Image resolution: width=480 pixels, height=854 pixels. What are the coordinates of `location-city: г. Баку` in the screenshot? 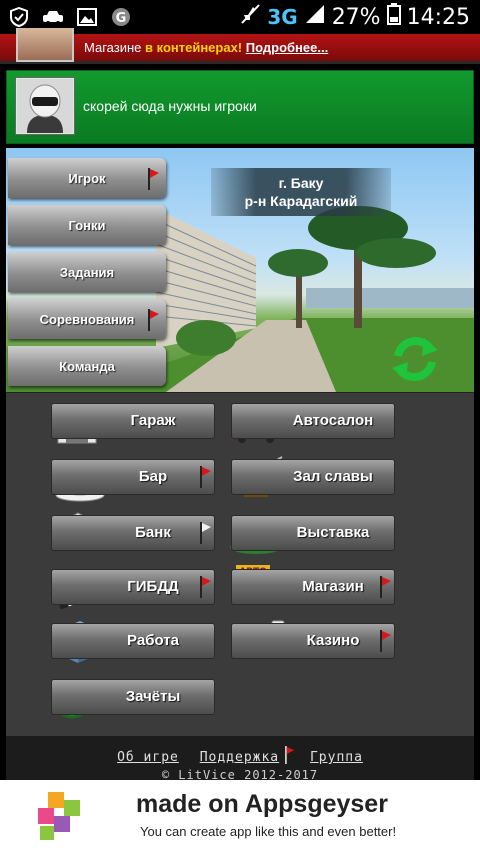 It's located at (301, 183).